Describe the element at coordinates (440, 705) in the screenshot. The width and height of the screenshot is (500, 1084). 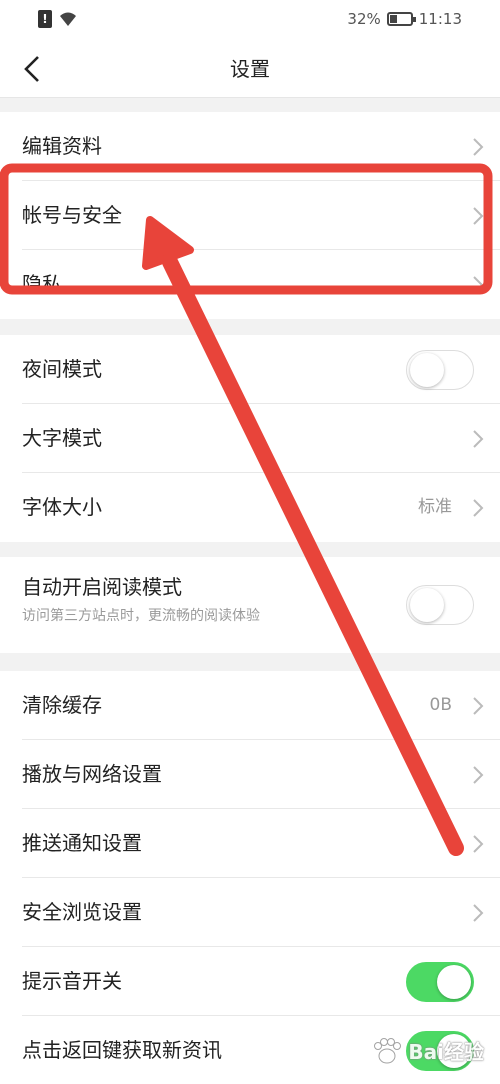
I see `cache-size-value: 0B` at that location.